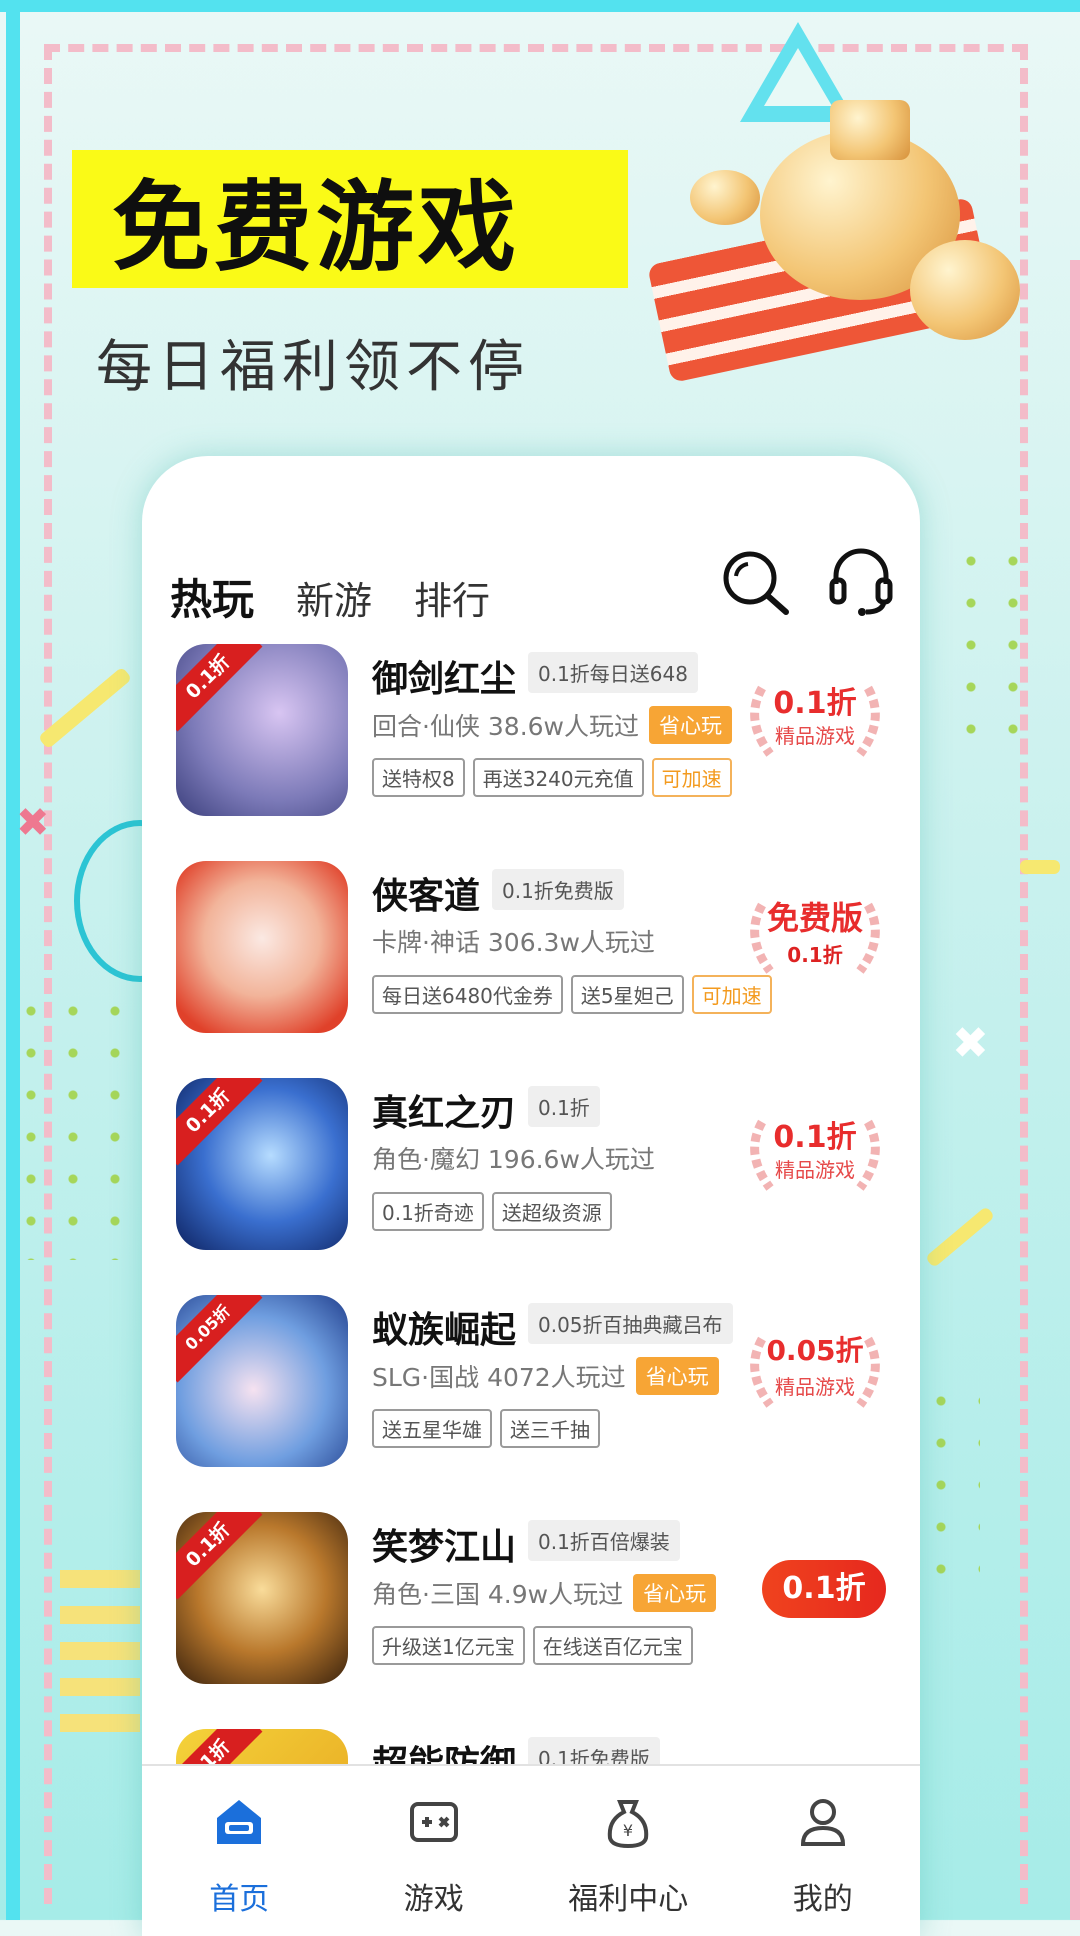 The width and height of the screenshot is (1080, 1936). Describe the element at coordinates (262, 947) in the screenshot. I see `game-icon` at that location.